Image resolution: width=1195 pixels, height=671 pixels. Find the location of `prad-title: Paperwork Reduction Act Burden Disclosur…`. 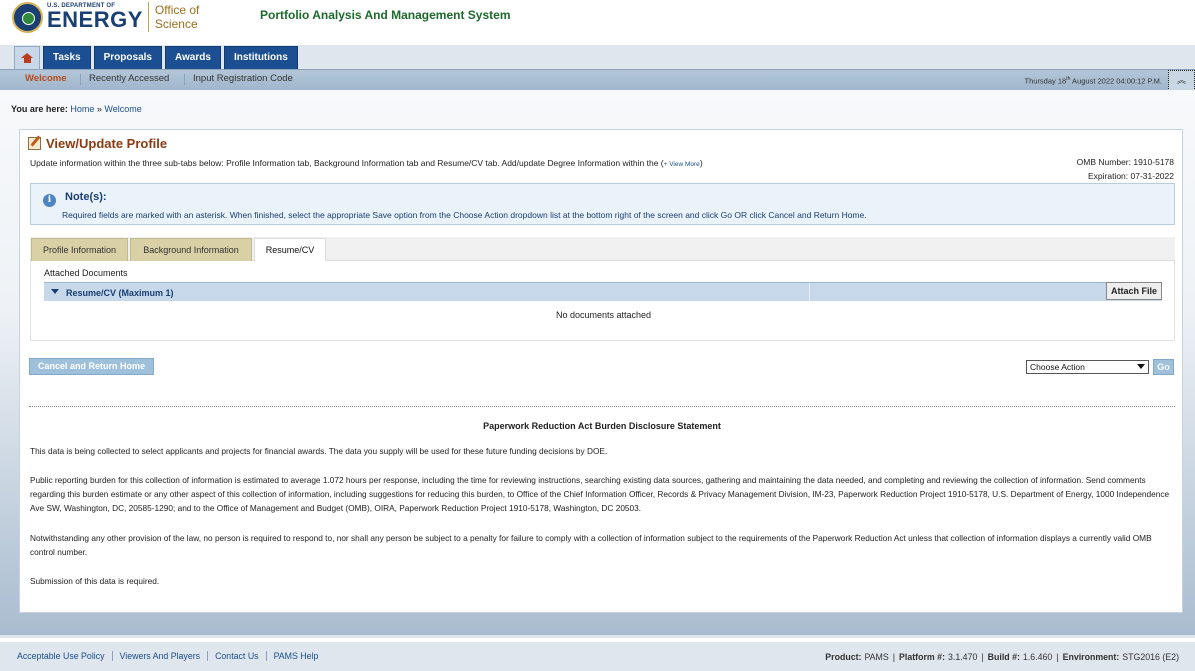

prad-title: Paperwork Reduction Act Burden Disclosur… is located at coordinates (602, 426).